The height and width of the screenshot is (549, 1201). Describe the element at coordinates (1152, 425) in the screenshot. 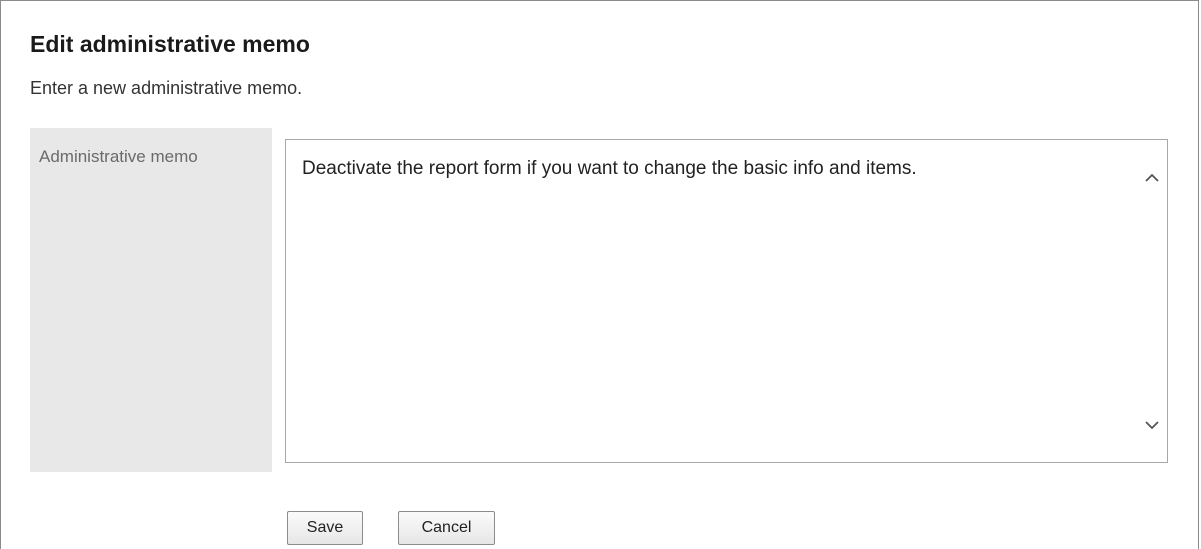

I see `chevron-down-icon` at that location.